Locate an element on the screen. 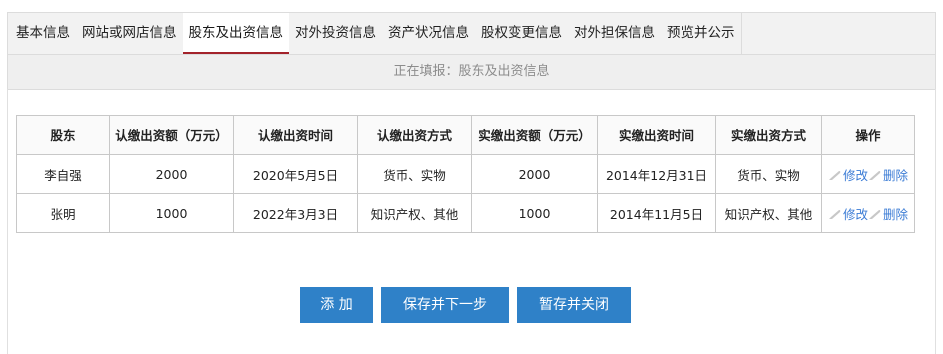  add-button: 添 加 is located at coordinates (336, 305).